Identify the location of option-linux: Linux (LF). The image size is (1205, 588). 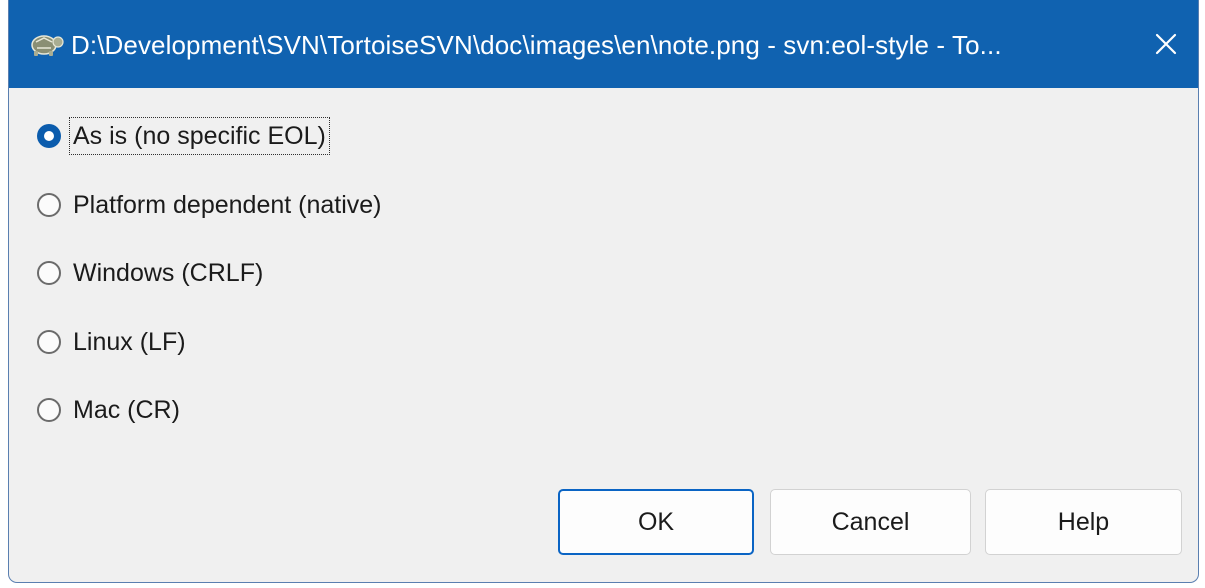
(113, 342).